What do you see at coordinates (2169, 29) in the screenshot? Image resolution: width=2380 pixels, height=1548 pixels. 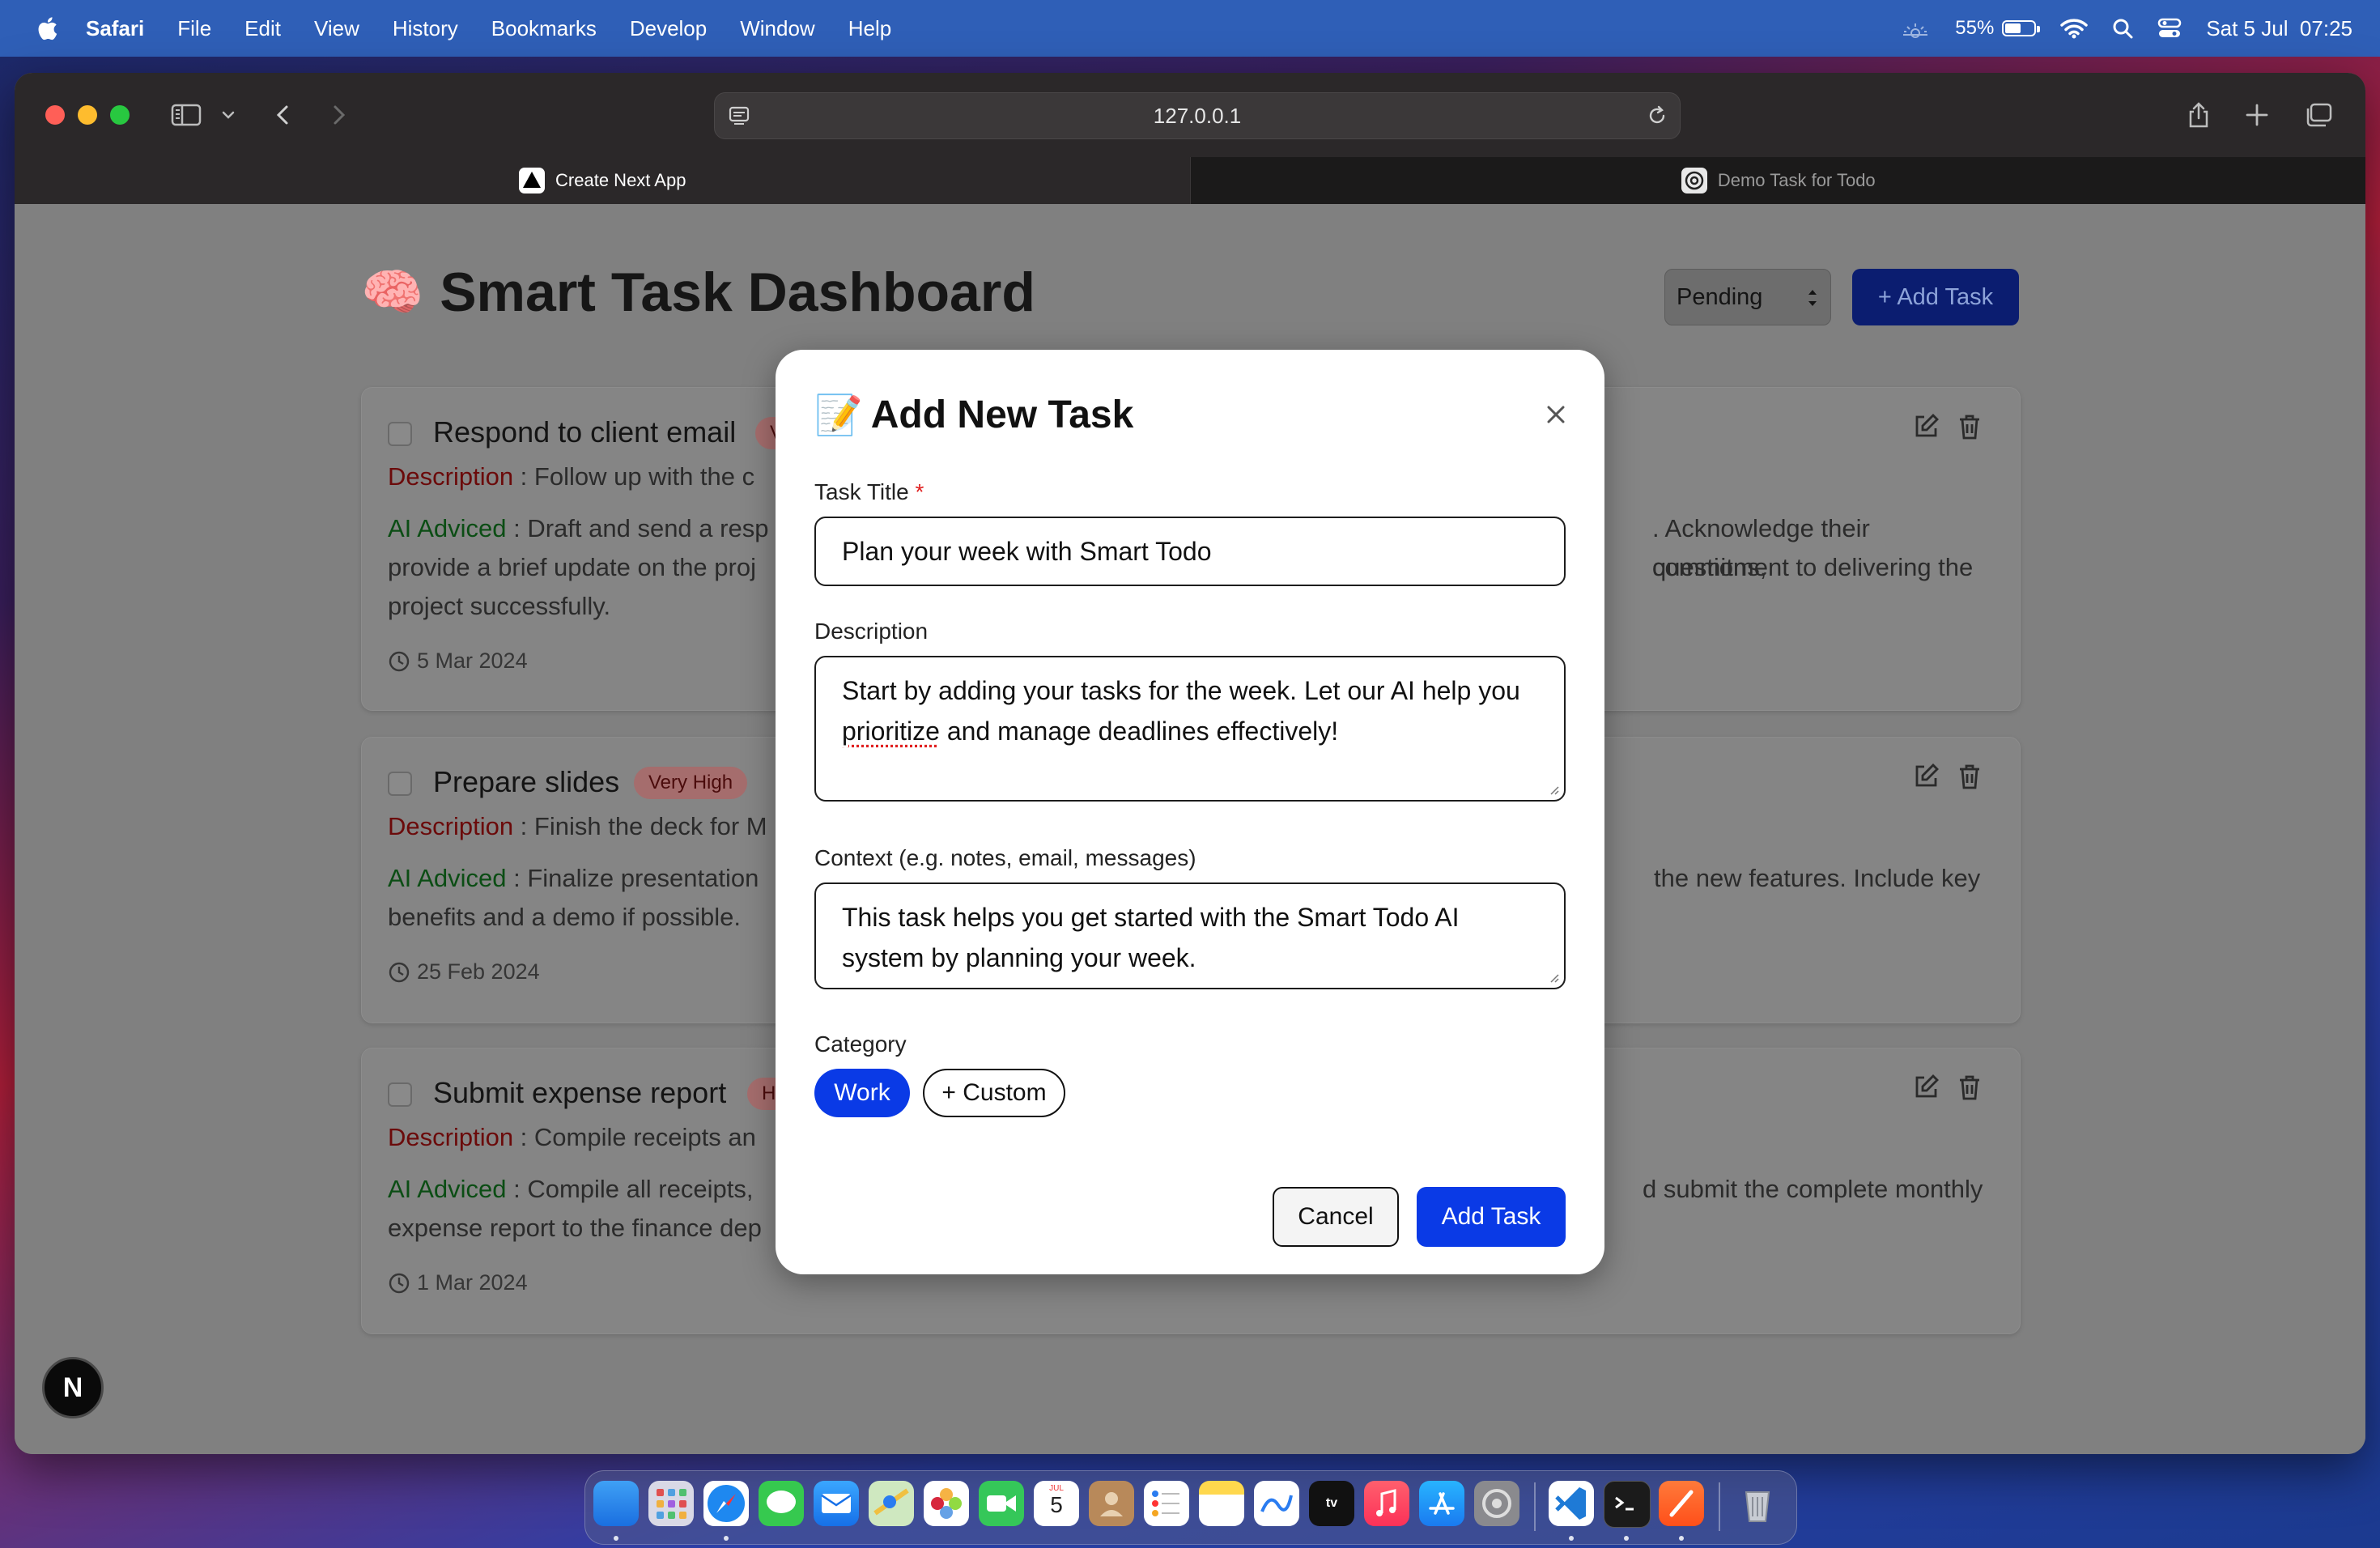 I see `control-center-icon` at bounding box center [2169, 29].